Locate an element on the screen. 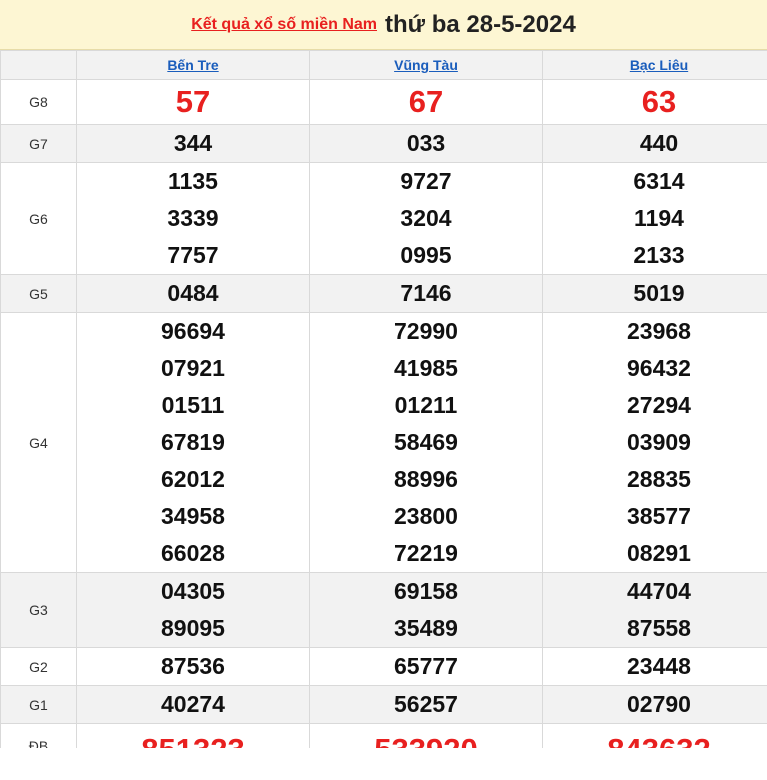 Image resolution: width=767 pixels, height=780 pixels. prize-number: 02790 is located at coordinates (659, 704).